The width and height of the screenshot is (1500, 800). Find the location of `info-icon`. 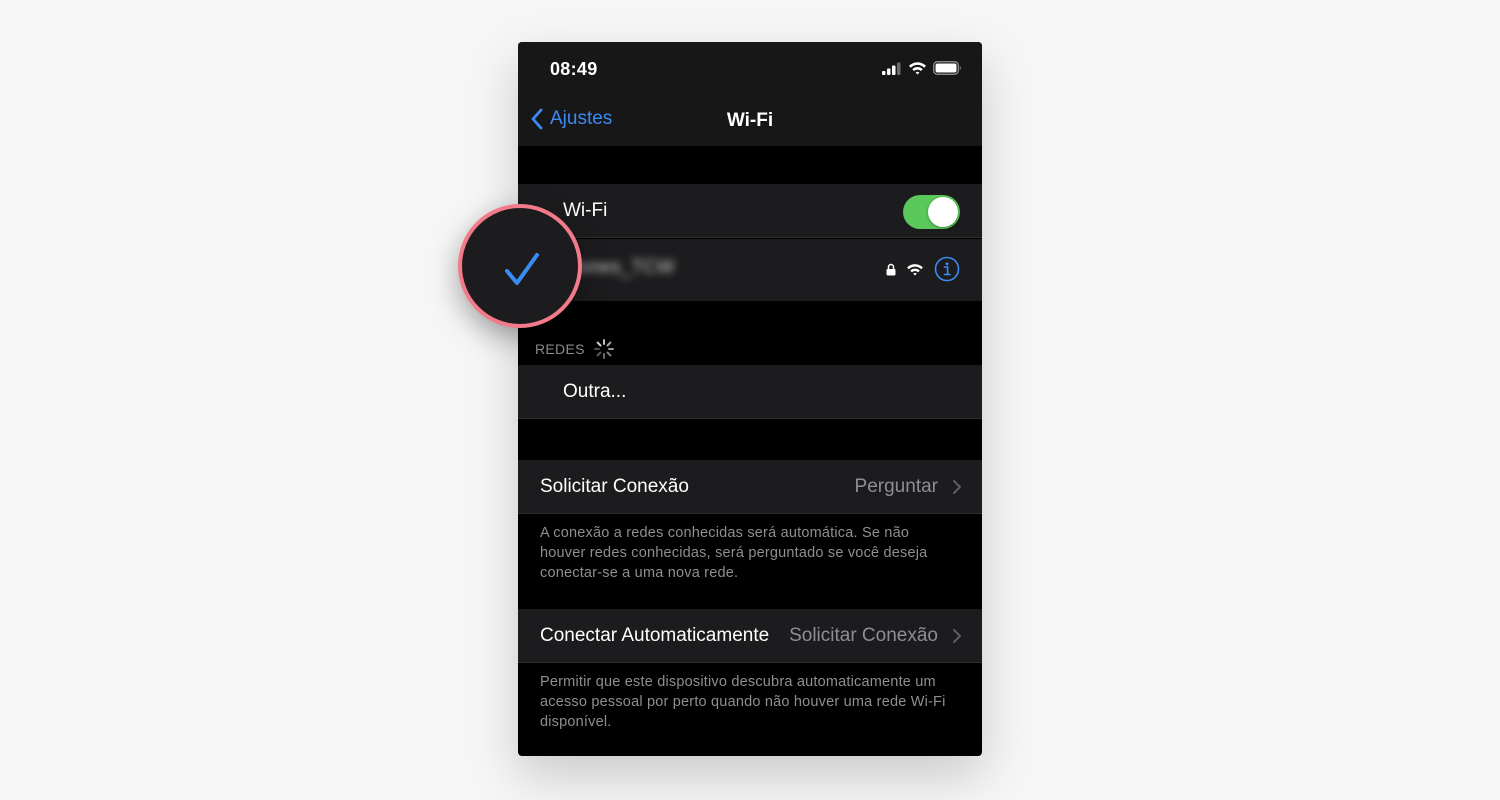

info-icon is located at coordinates (947, 269).